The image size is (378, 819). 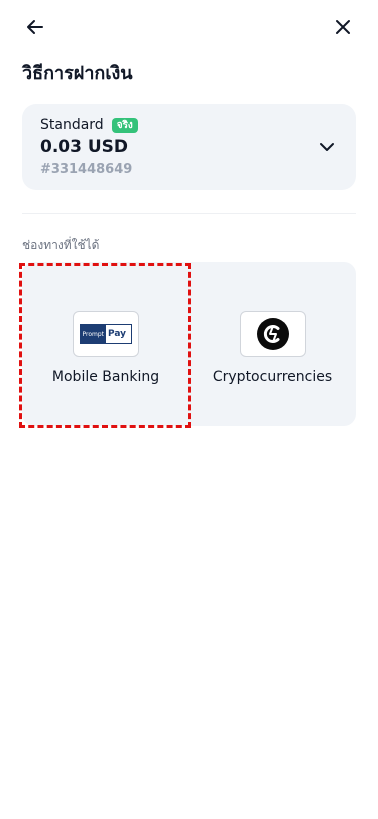 I want to click on crypto-logo-box, so click(x=272, y=334).